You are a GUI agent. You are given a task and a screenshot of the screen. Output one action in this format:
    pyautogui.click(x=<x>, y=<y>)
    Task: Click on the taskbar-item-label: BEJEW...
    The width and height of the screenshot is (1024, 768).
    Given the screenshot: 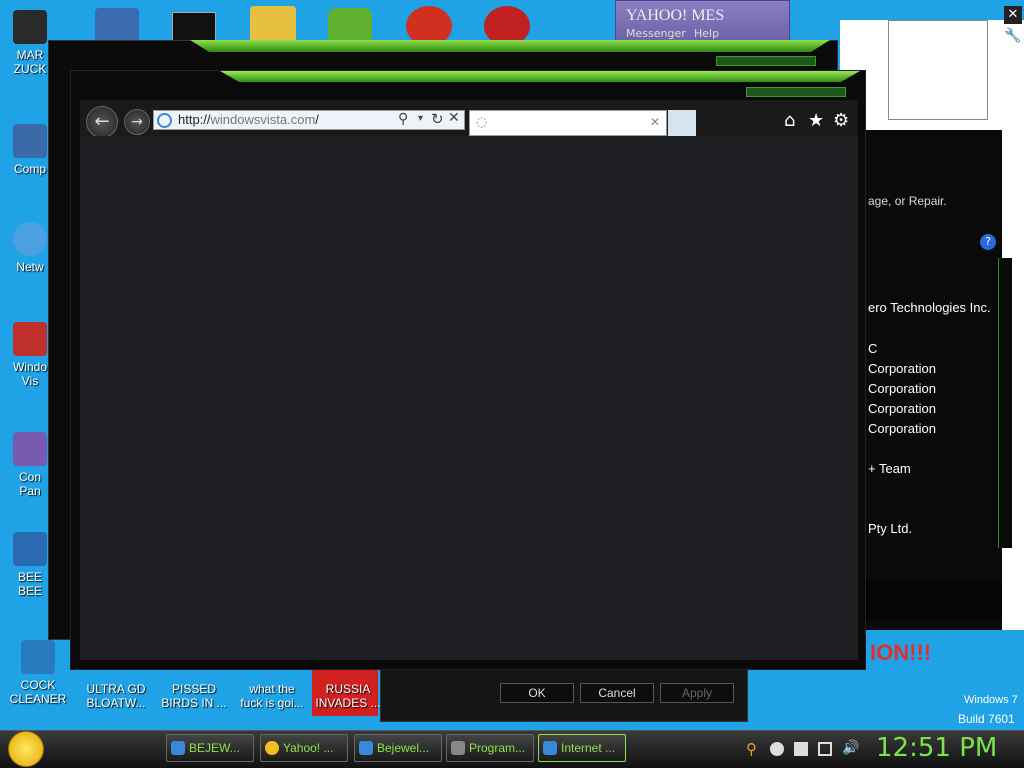 What is the action you would take?
    pyautogui.click(x=214, y=748)
    